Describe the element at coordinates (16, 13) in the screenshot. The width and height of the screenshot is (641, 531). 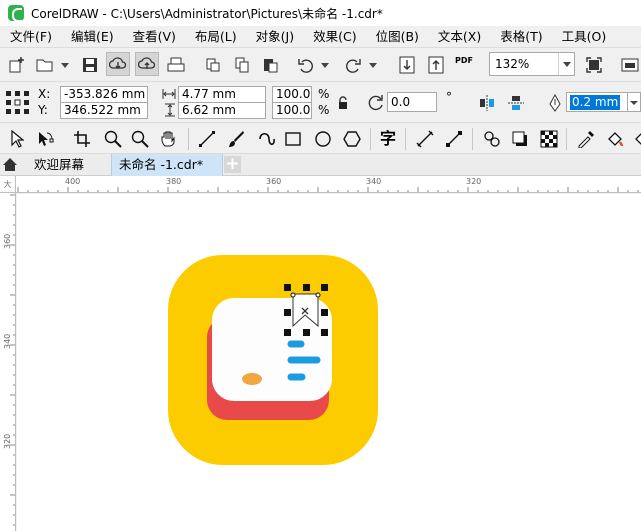
I see `coreldraw-logo-icon` at that location.